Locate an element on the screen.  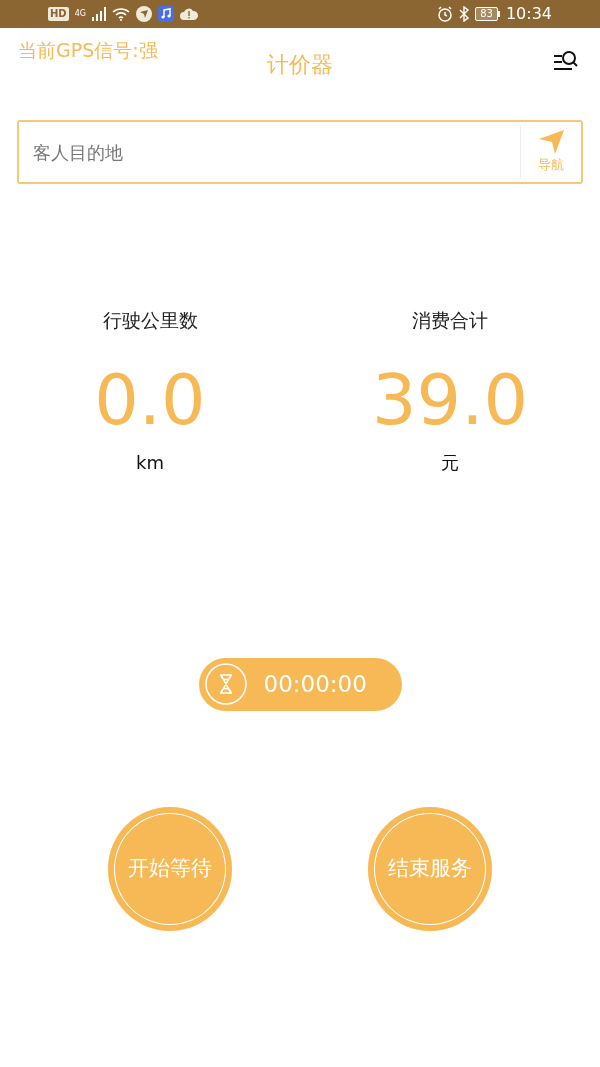
stat-label: 行驶公里数 is located at coordinates (150, 320).